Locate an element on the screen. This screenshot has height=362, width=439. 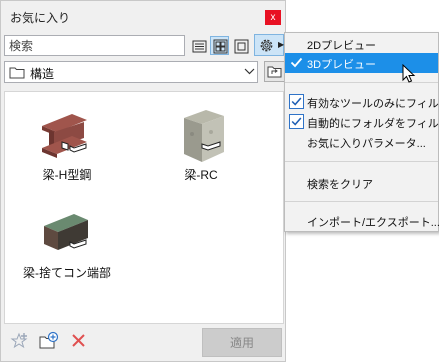
list-view-button is located at coordinates (198, 45).